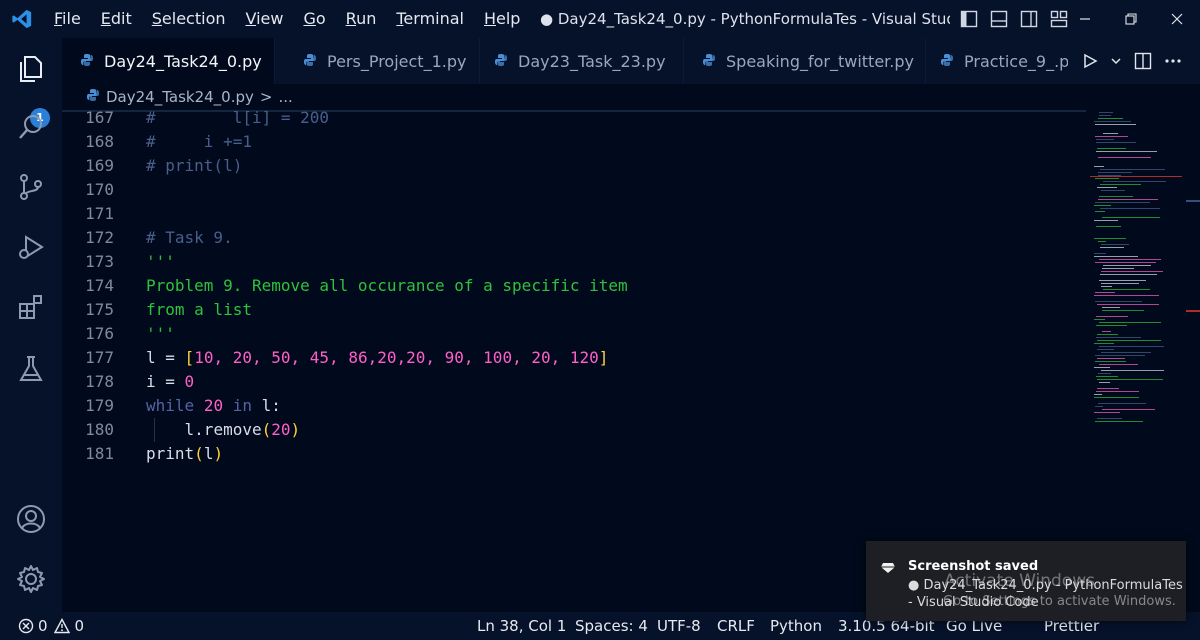 This screenshot has width=1200, height=640. What do you see at coordinates (31, 187) in the screenshot?
I see `source-control-icon` at bounding box center [31, 187].